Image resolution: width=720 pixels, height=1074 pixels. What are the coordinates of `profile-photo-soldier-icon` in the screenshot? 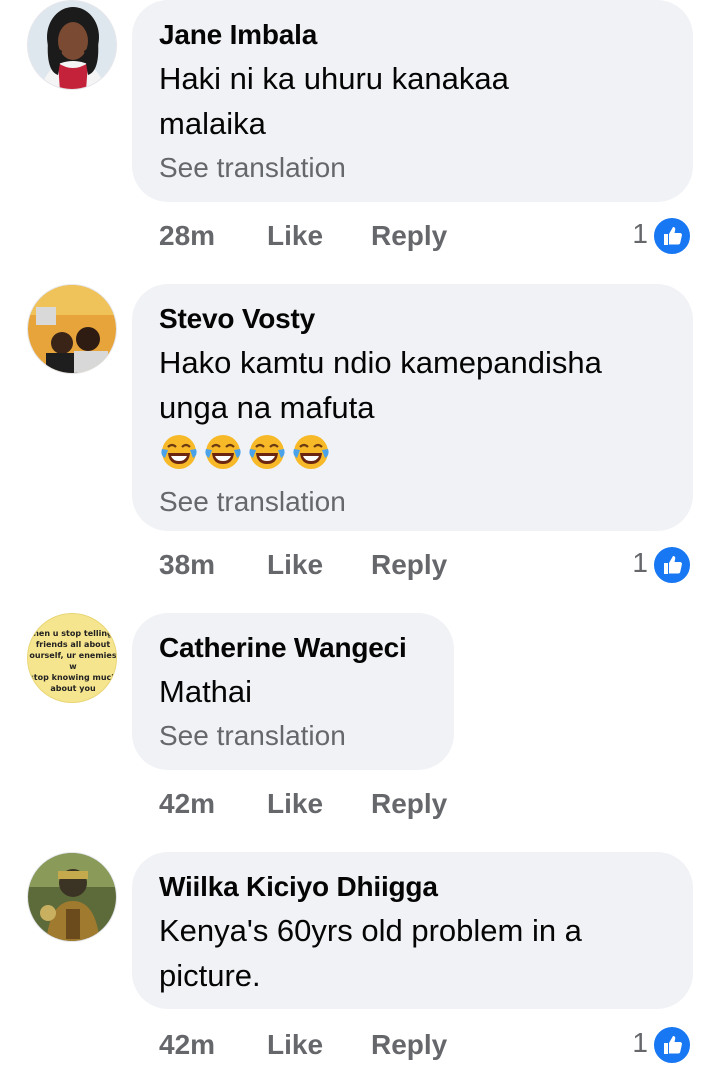 It's located at (72, 897).